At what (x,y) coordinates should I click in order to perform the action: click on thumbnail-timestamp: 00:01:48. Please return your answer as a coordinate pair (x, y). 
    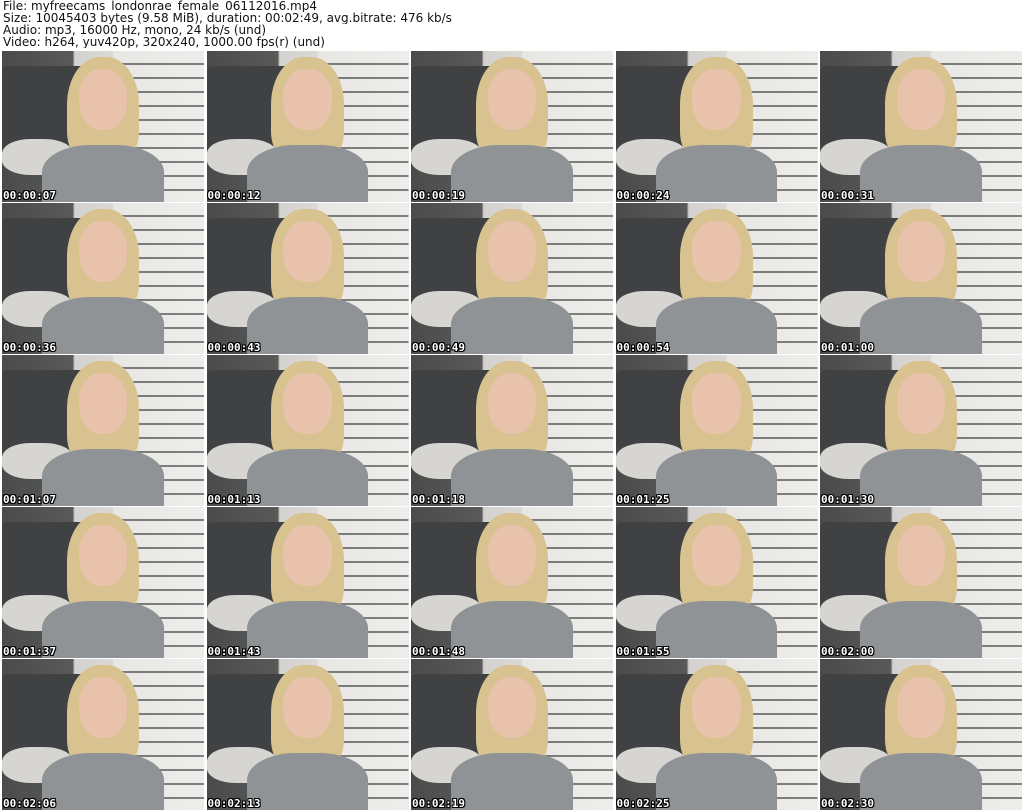
    Looking at the image, I should click on (438, 651).